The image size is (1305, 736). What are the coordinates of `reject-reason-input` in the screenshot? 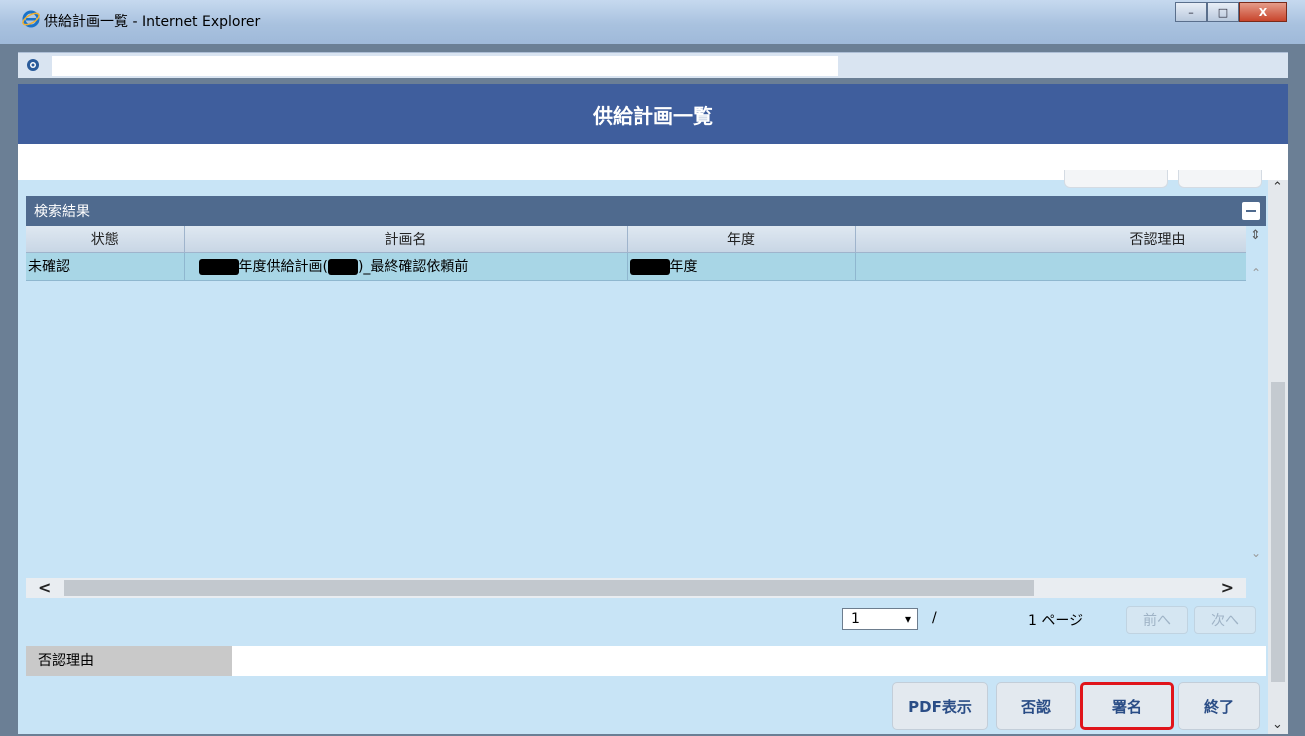 It's located at (749, 661).